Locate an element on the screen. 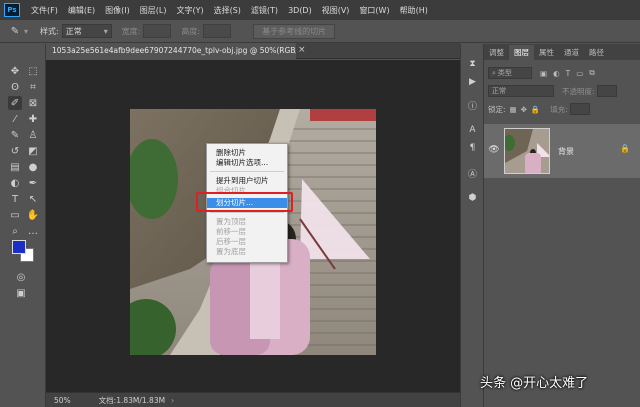 This screenshot has height=407, width=640. menu-window: 窗口(W) is located at coordinates (374, 10).